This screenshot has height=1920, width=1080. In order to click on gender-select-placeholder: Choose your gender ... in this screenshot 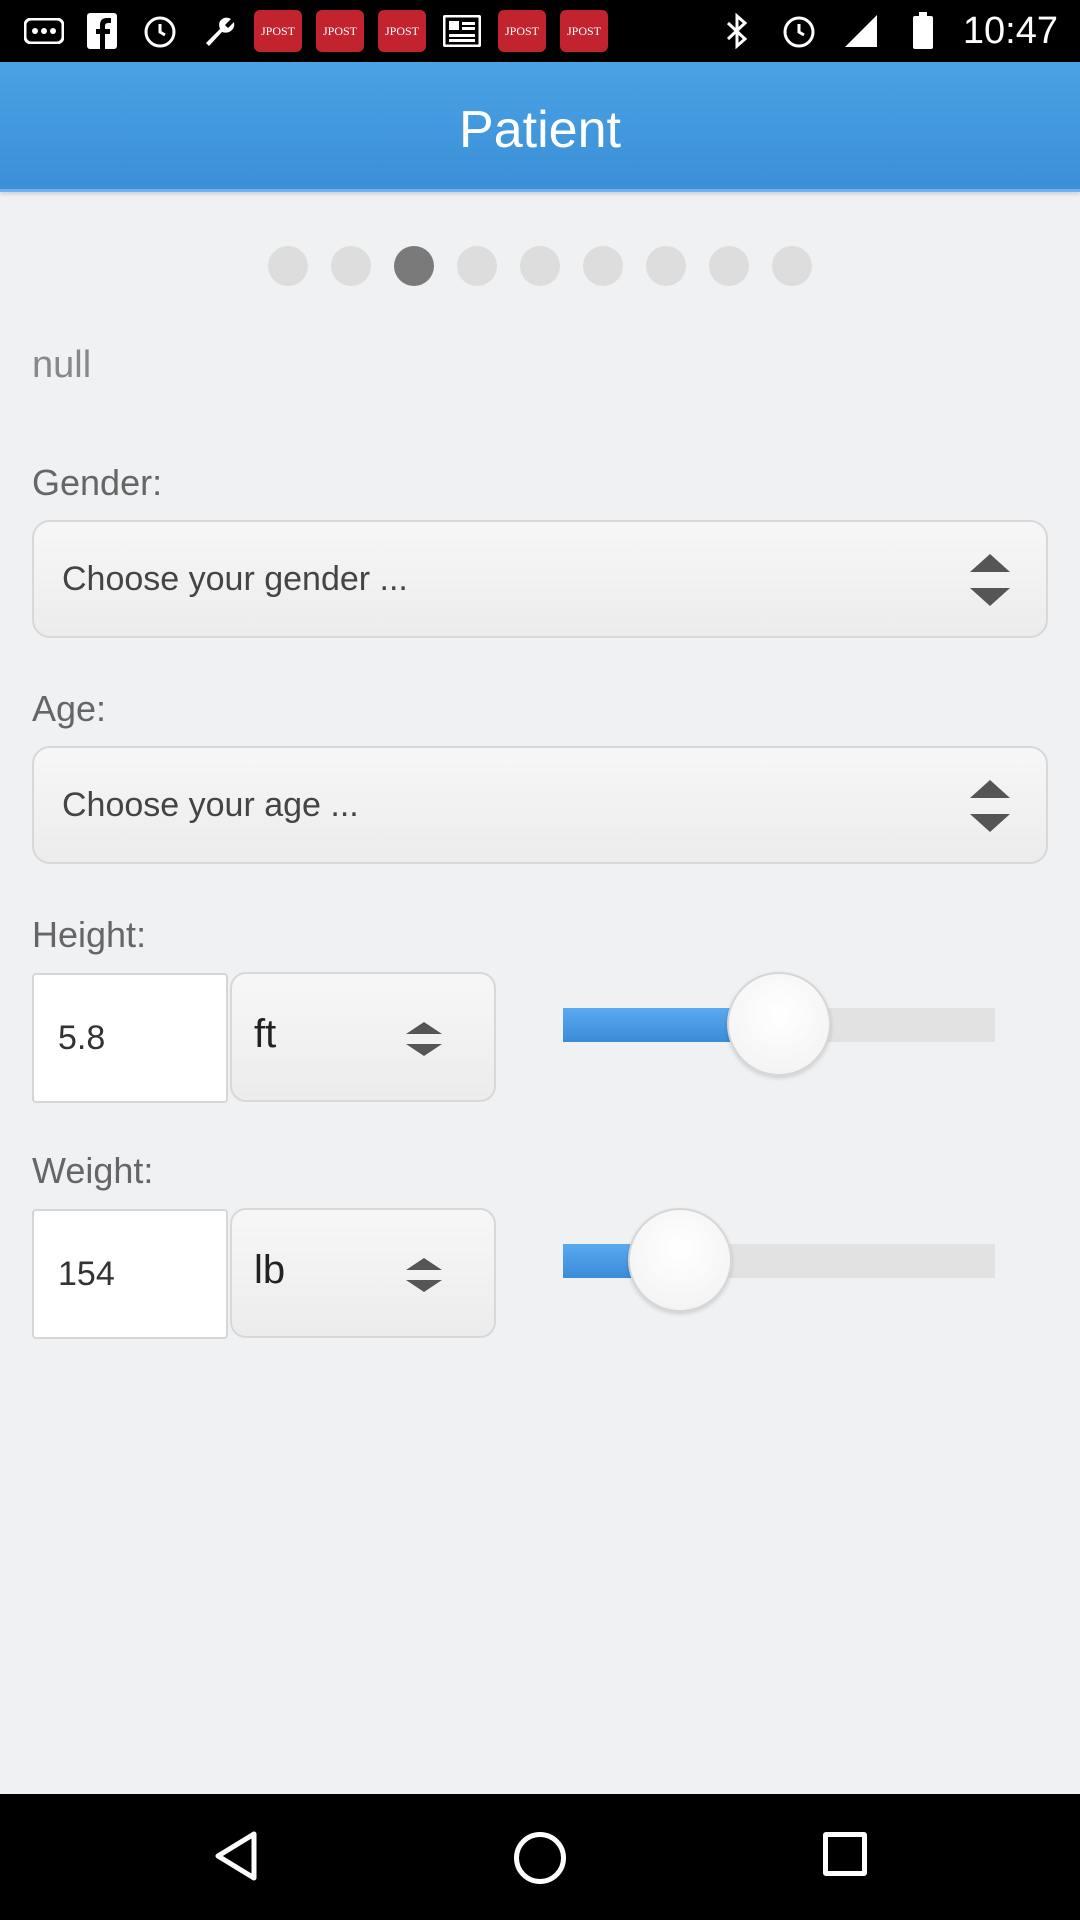, I will do `click(235, 579)`.